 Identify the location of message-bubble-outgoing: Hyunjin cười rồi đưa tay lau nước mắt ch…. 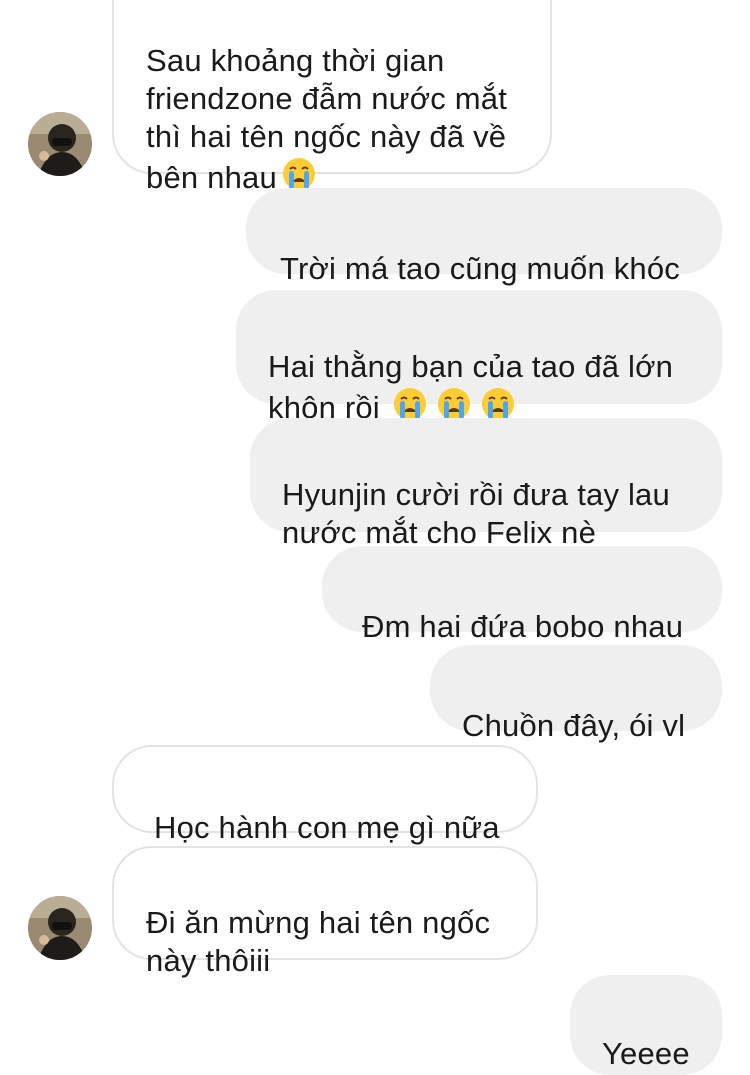
(486, 484).